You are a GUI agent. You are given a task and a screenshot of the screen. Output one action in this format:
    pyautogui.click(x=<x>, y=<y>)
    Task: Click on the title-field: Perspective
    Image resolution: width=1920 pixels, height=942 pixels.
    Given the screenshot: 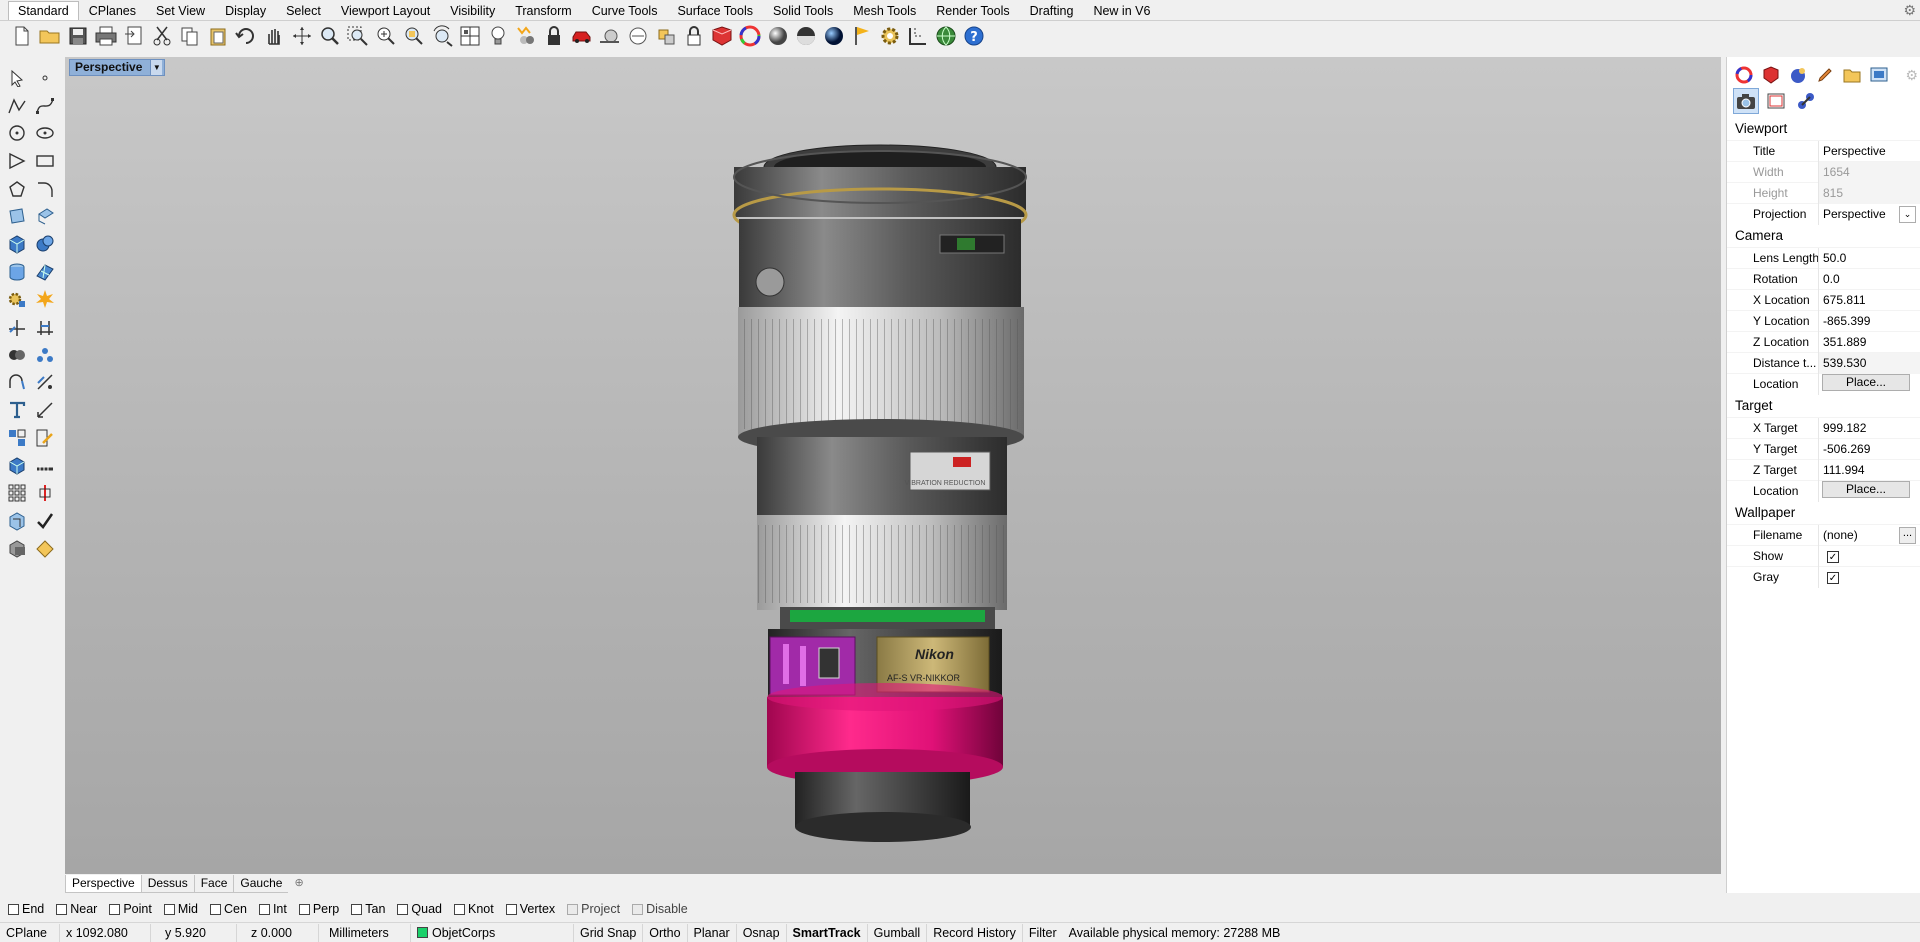 What is the action you would take?
    pyautogui.click(x=1869, y=151)
    